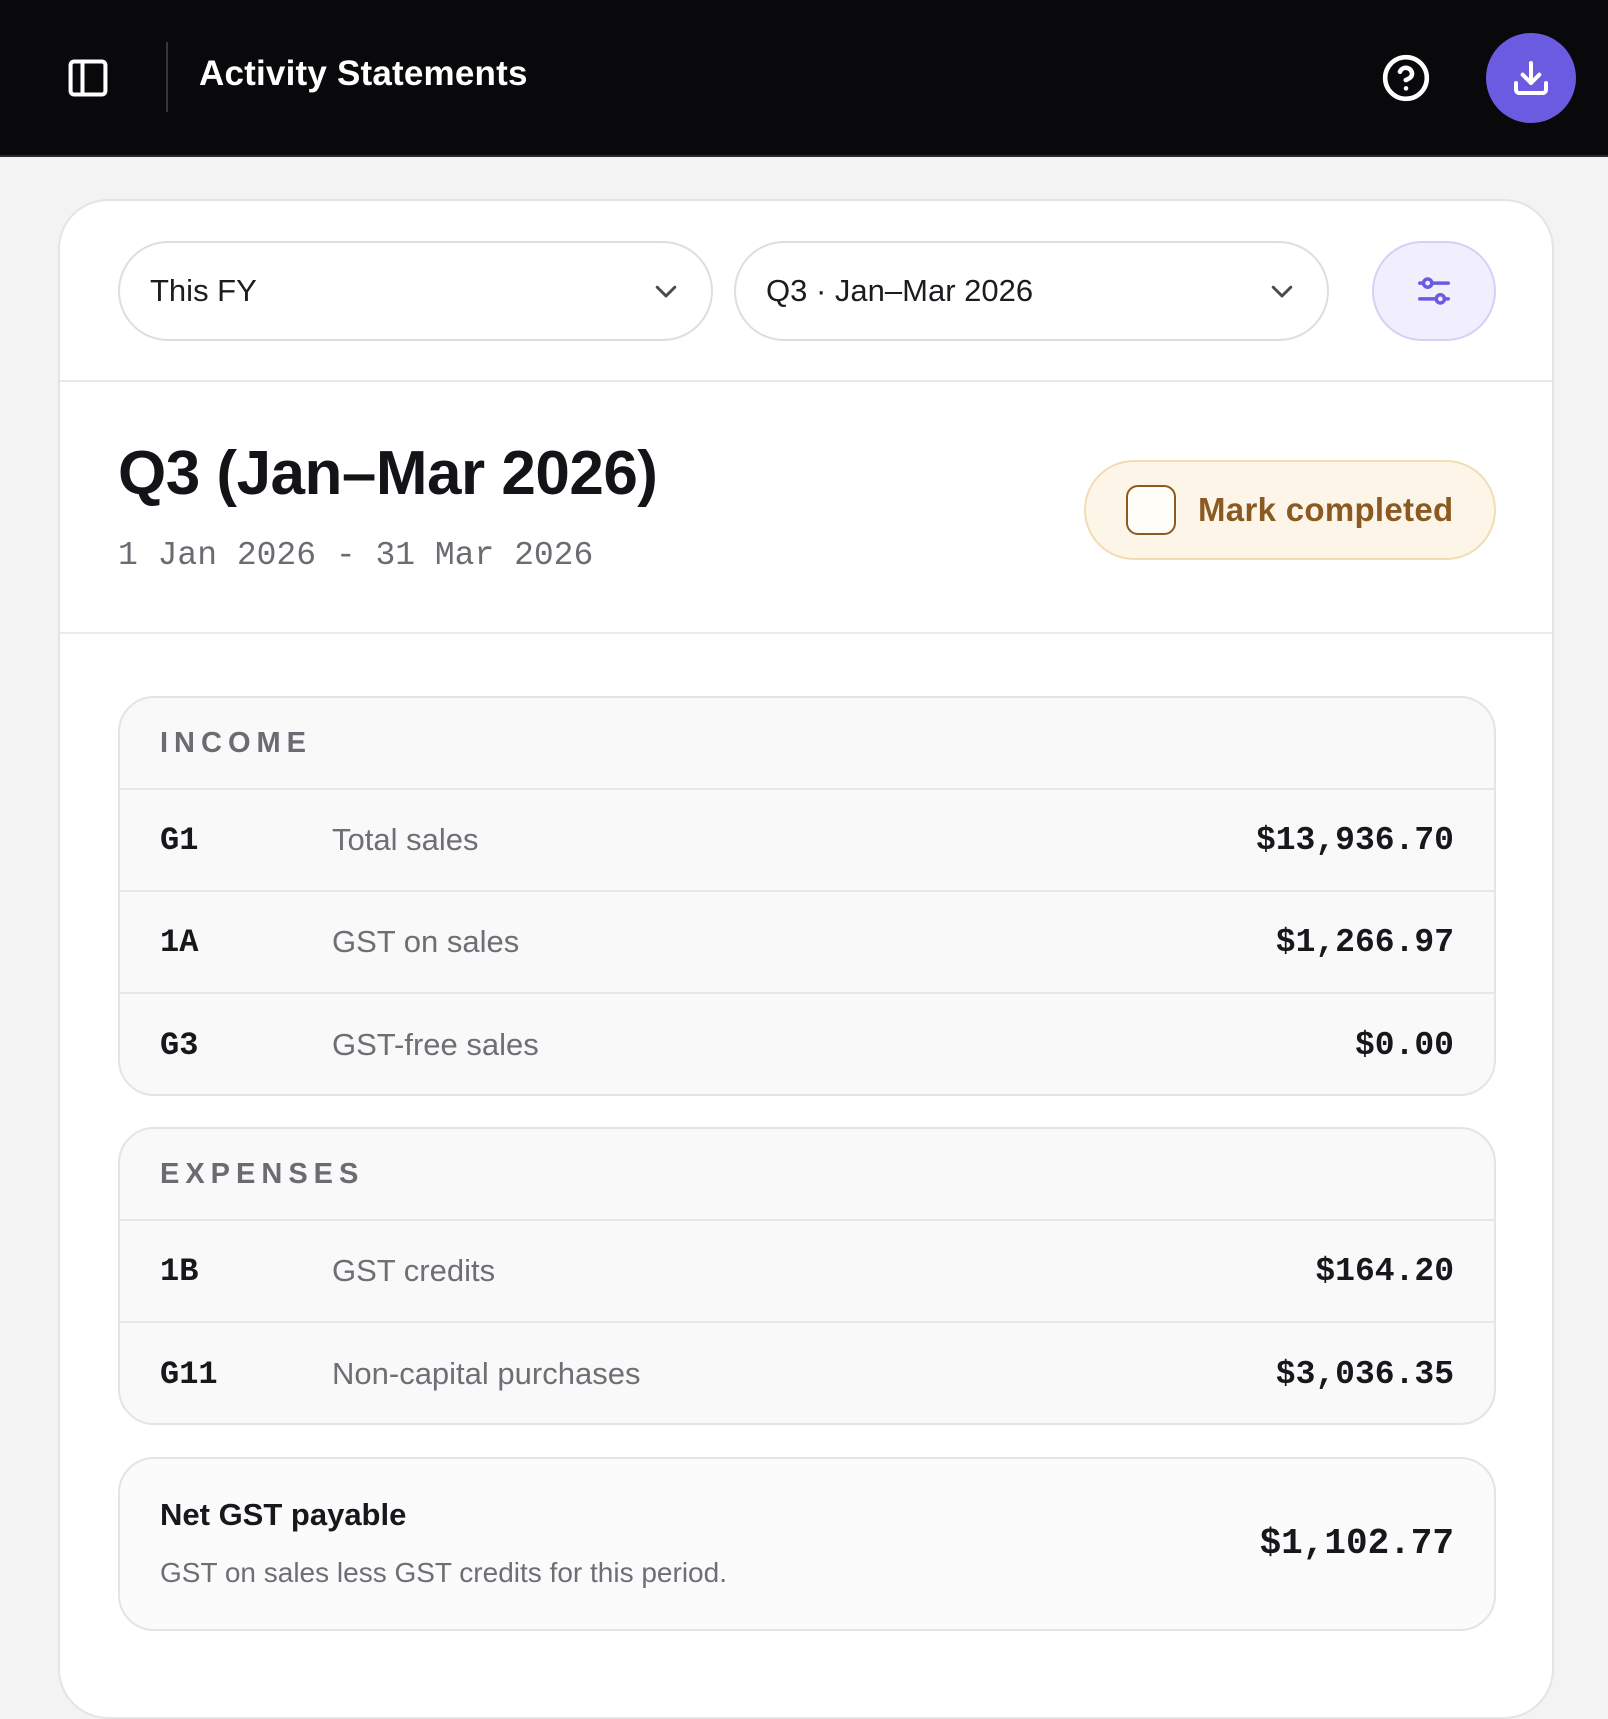 The width and height of the screenshot is (1608, 1719). What do you see at coordinates (426, 941) in the screenshot?
I see `row-label: GST on sales` at bounding box center [426, 941].